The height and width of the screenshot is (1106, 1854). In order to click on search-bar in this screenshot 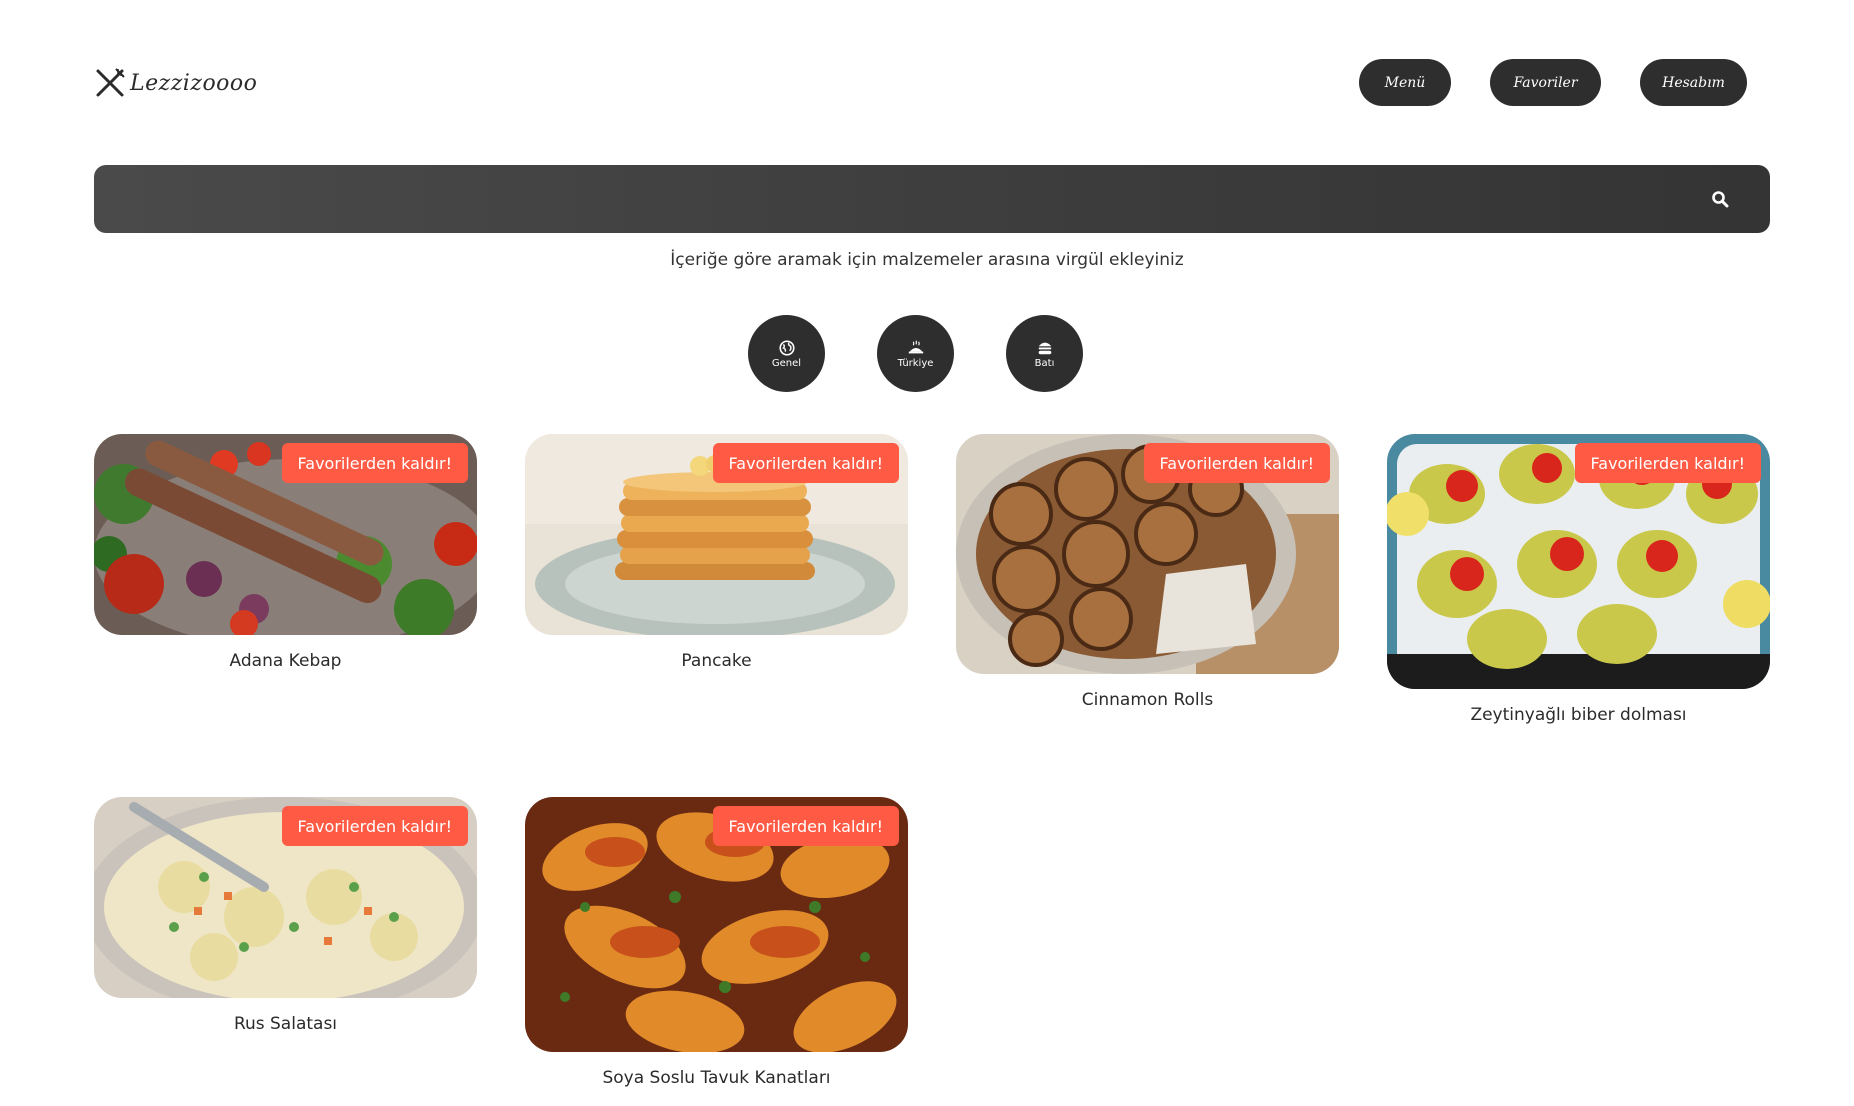, I will do `click(932, 200)`.